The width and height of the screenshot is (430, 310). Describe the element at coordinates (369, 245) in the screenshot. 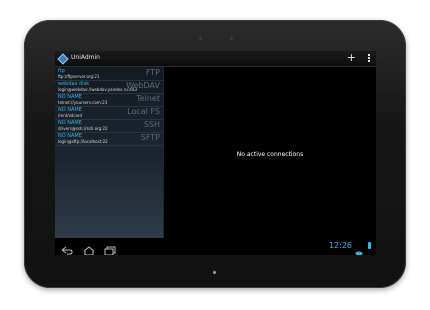

I see `battery-icon` at that location.